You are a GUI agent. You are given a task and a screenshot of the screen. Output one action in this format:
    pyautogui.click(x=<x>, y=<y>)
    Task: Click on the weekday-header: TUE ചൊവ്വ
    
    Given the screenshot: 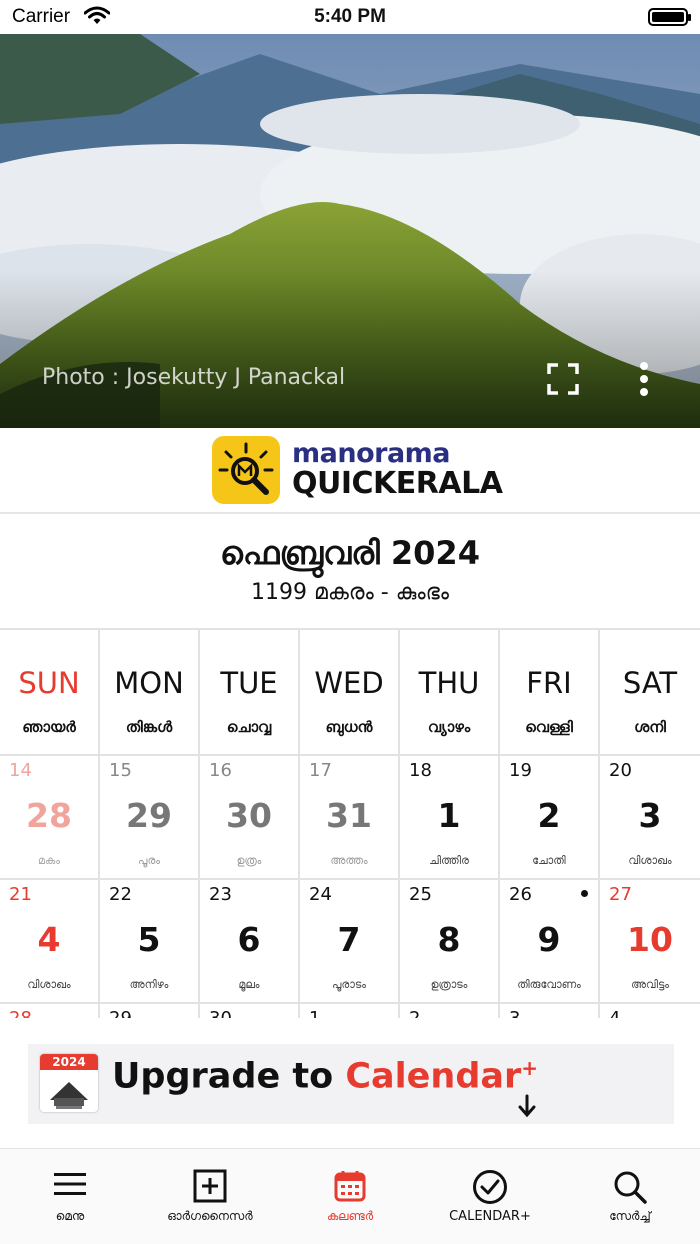 What is the action you would take?
    pyautogui.click(x=249, y=692)
    